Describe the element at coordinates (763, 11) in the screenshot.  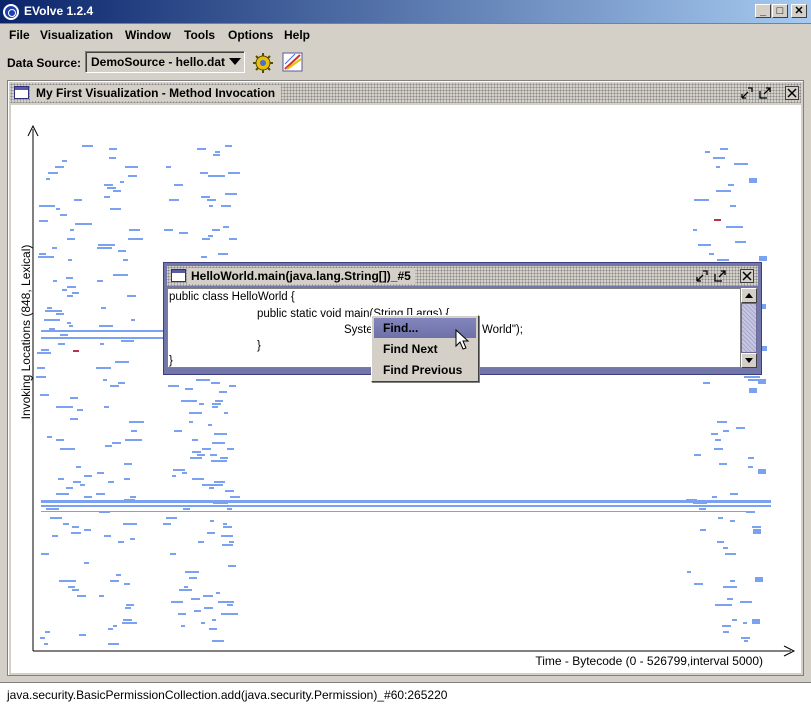
I see `minimize-button: _` at that location.